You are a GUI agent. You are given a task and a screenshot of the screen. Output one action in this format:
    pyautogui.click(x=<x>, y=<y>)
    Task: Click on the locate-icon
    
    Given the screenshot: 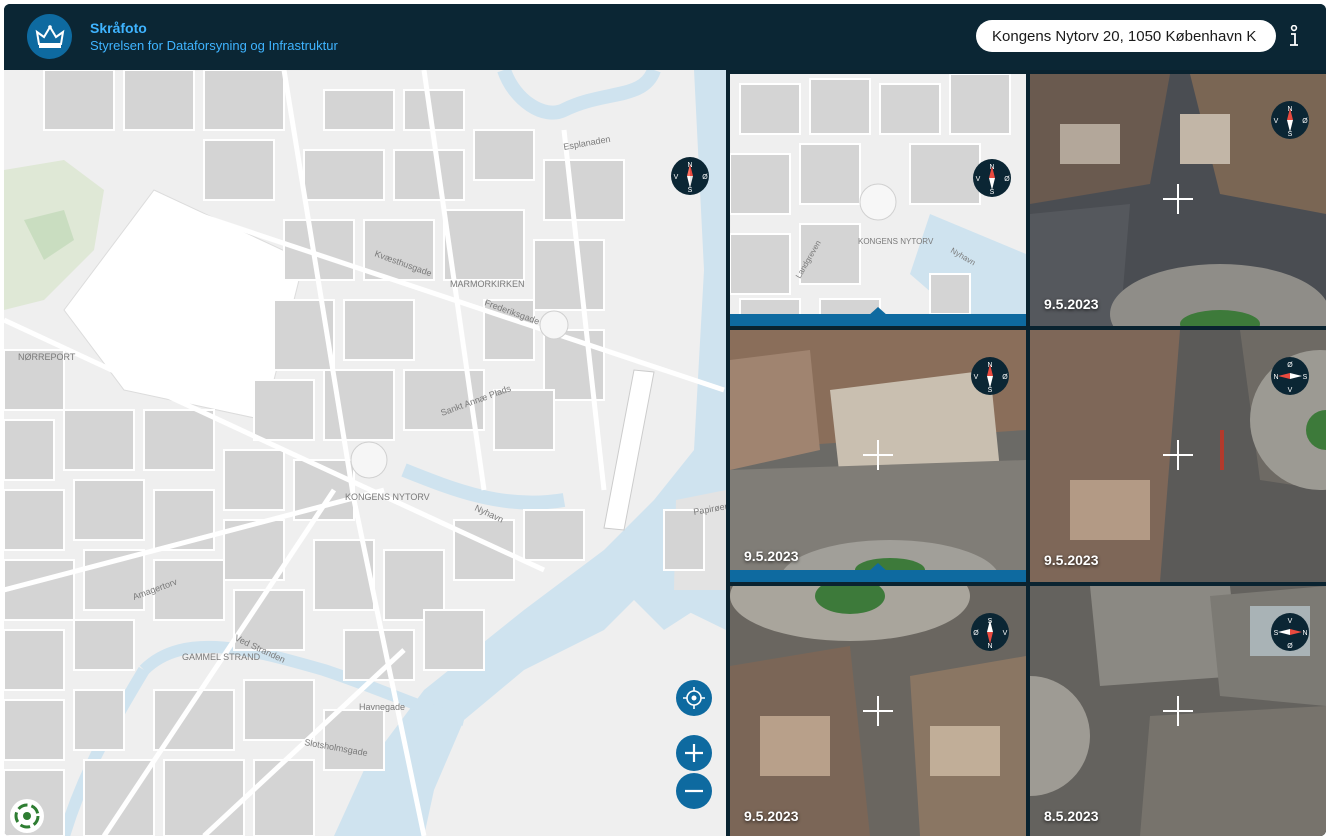 What is the action you would take?
    pyautogui.click(x=694, y=698)
    